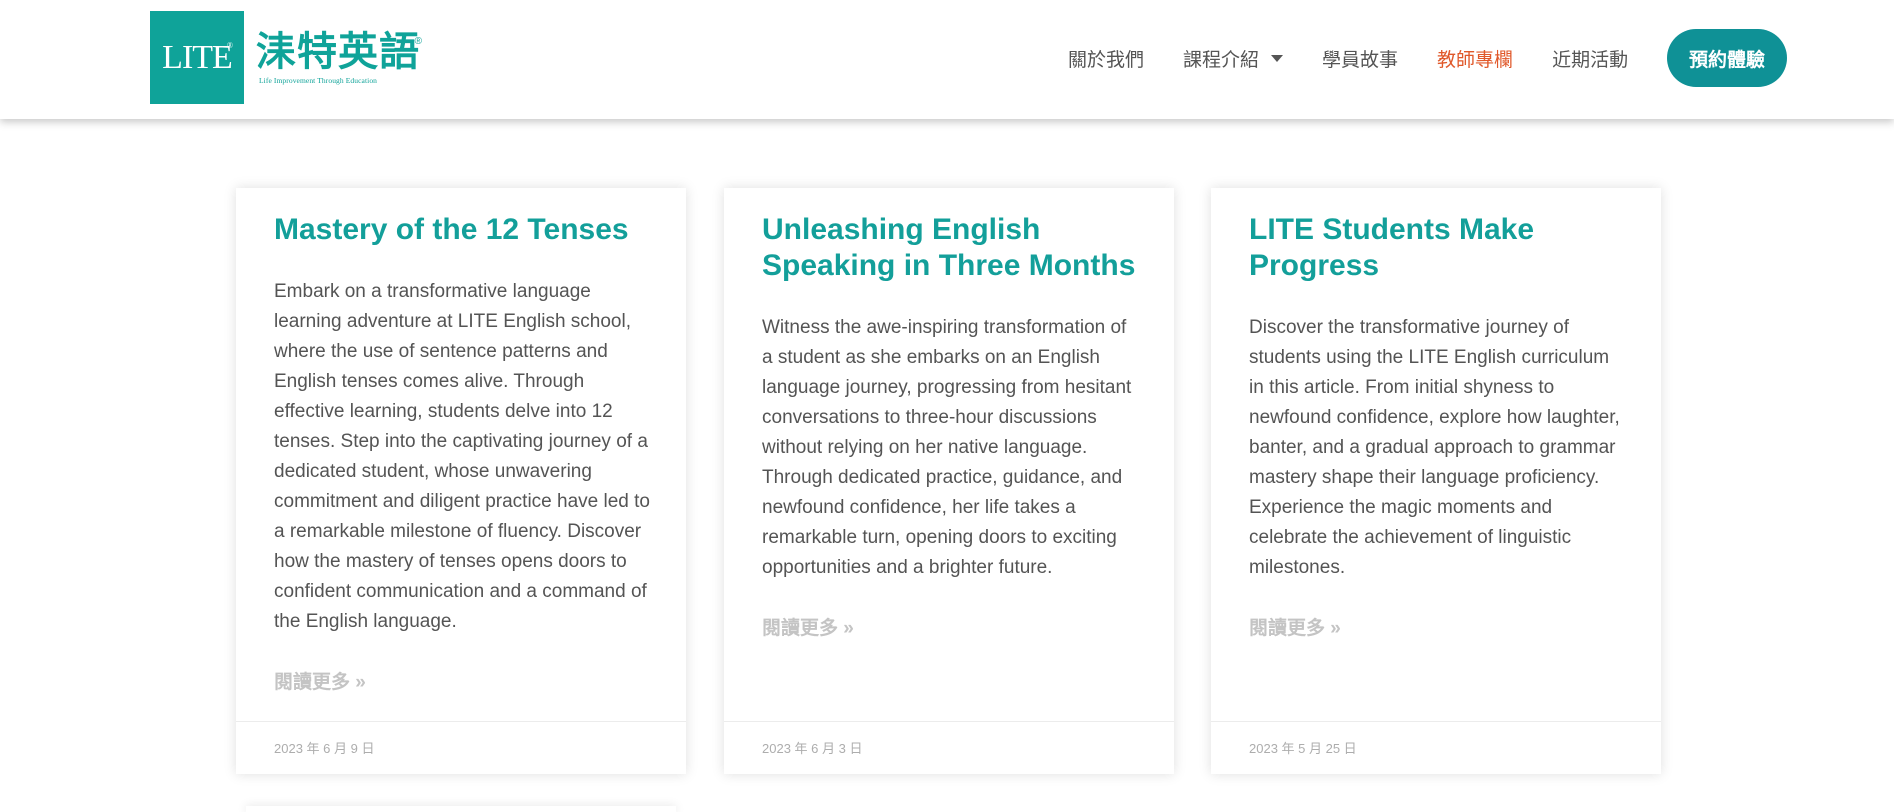 This screenshot has height=812, width=1894. Describe the element at coordinates (1303, 748) in the screenshot. I see `post-date: 2023 年 5 月 25 日` at that location.